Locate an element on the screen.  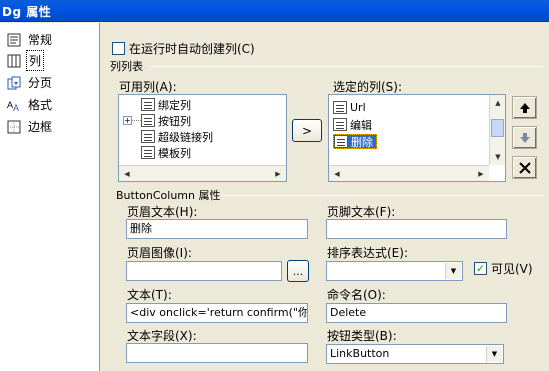
tree-item-button-column: + 按钮列 is located at coordinates (157, 120).